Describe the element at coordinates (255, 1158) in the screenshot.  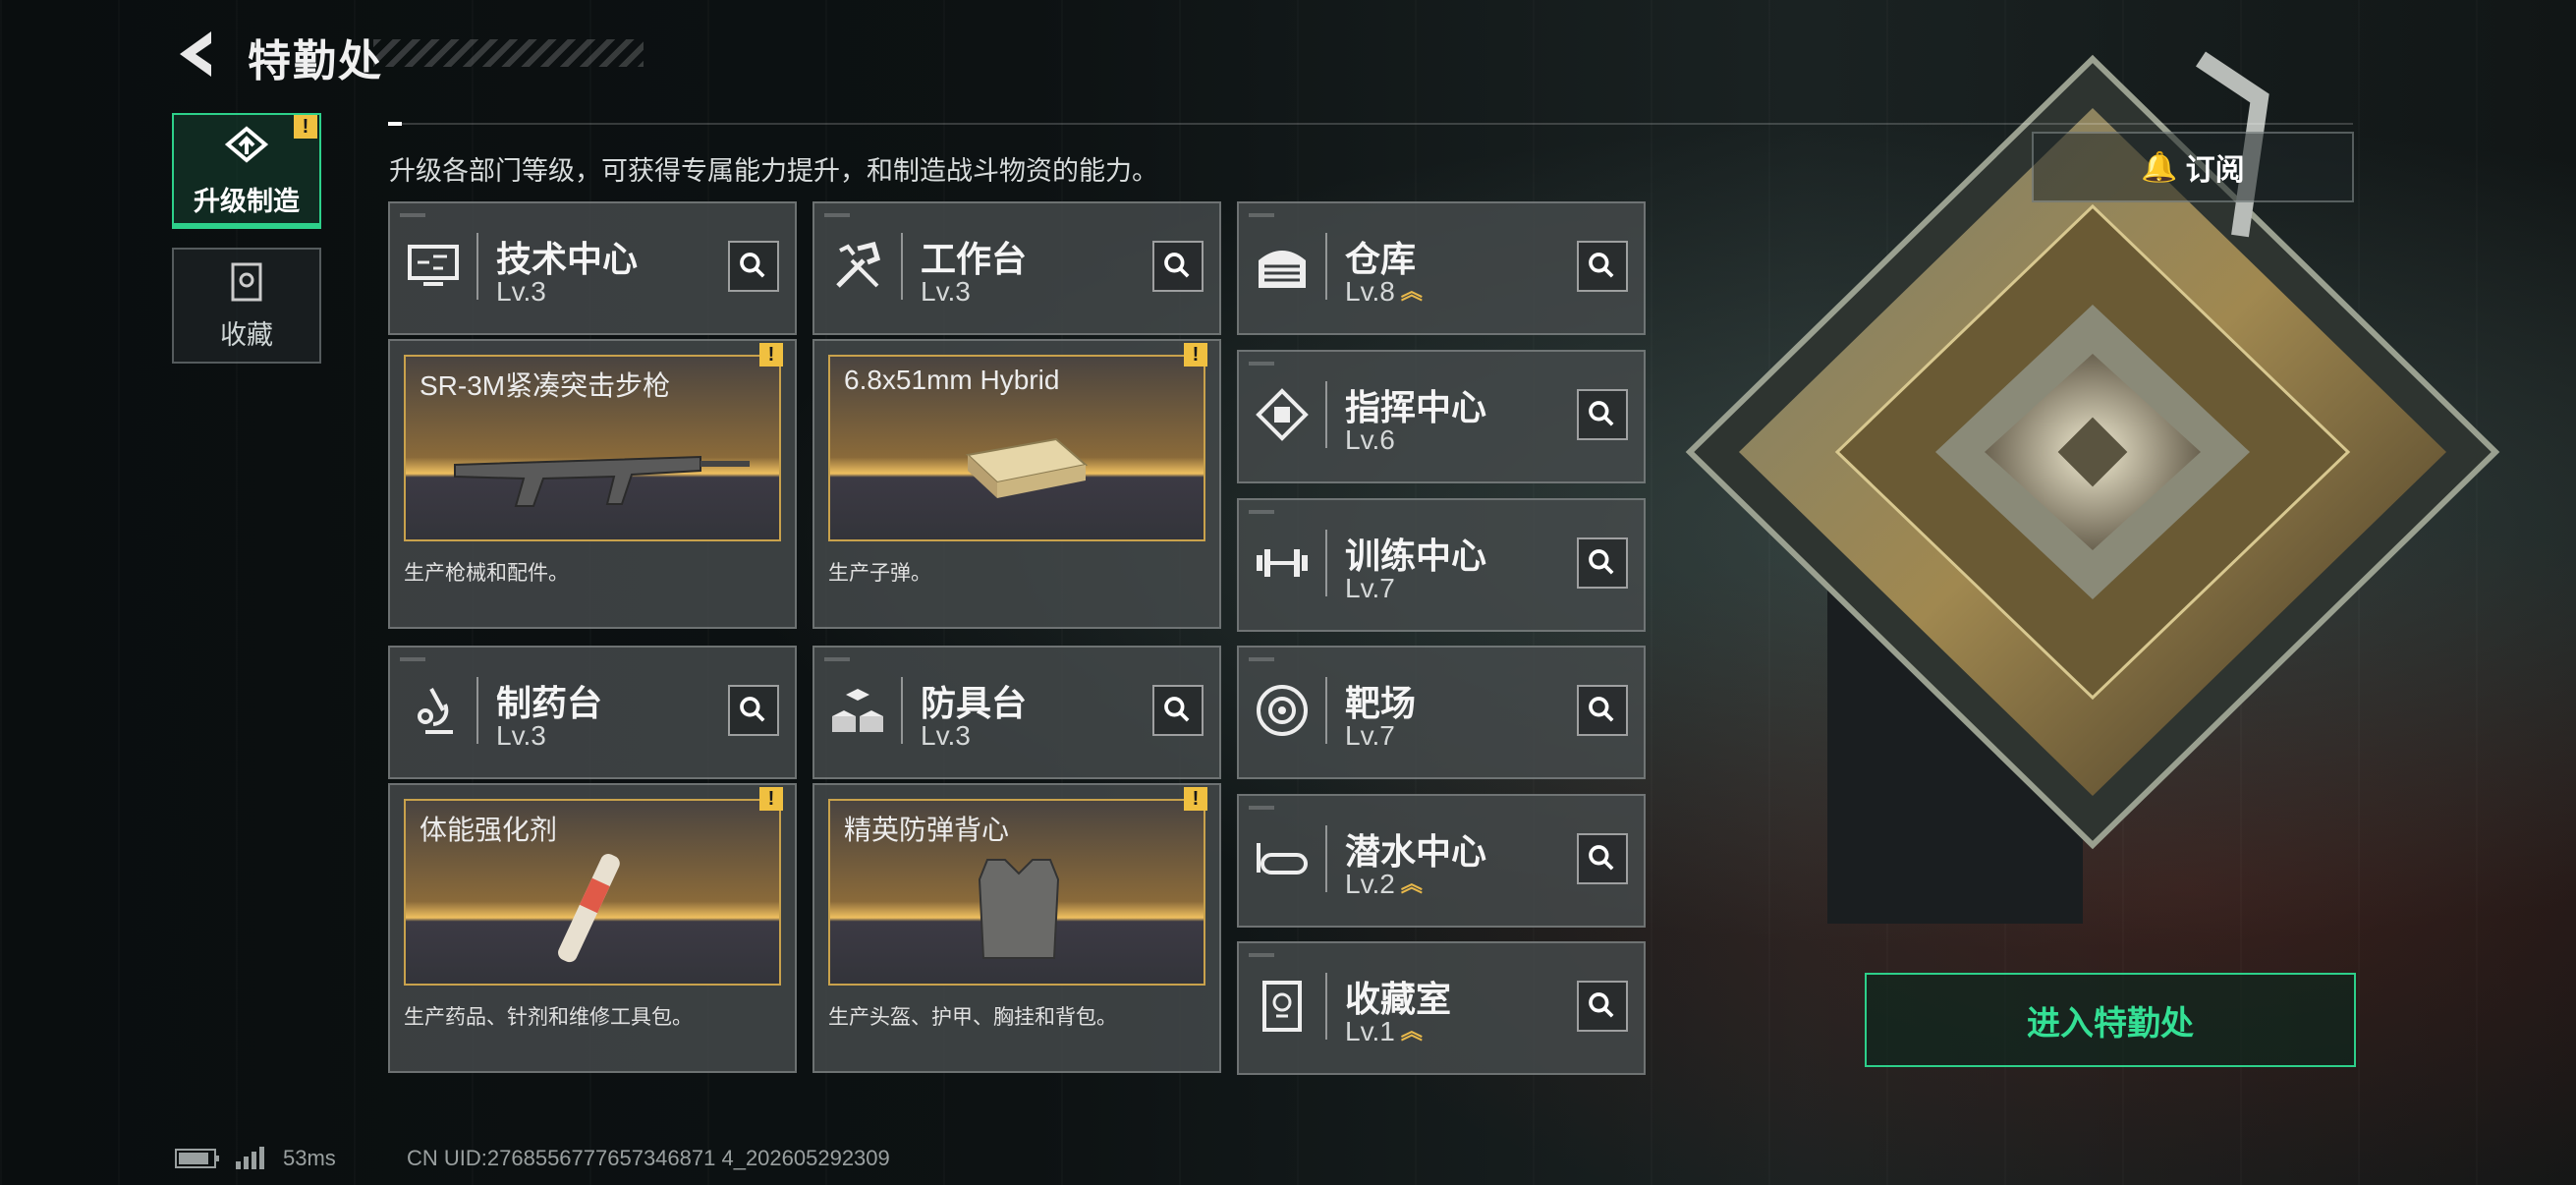
I see `status-bar: 53ms` at that location.